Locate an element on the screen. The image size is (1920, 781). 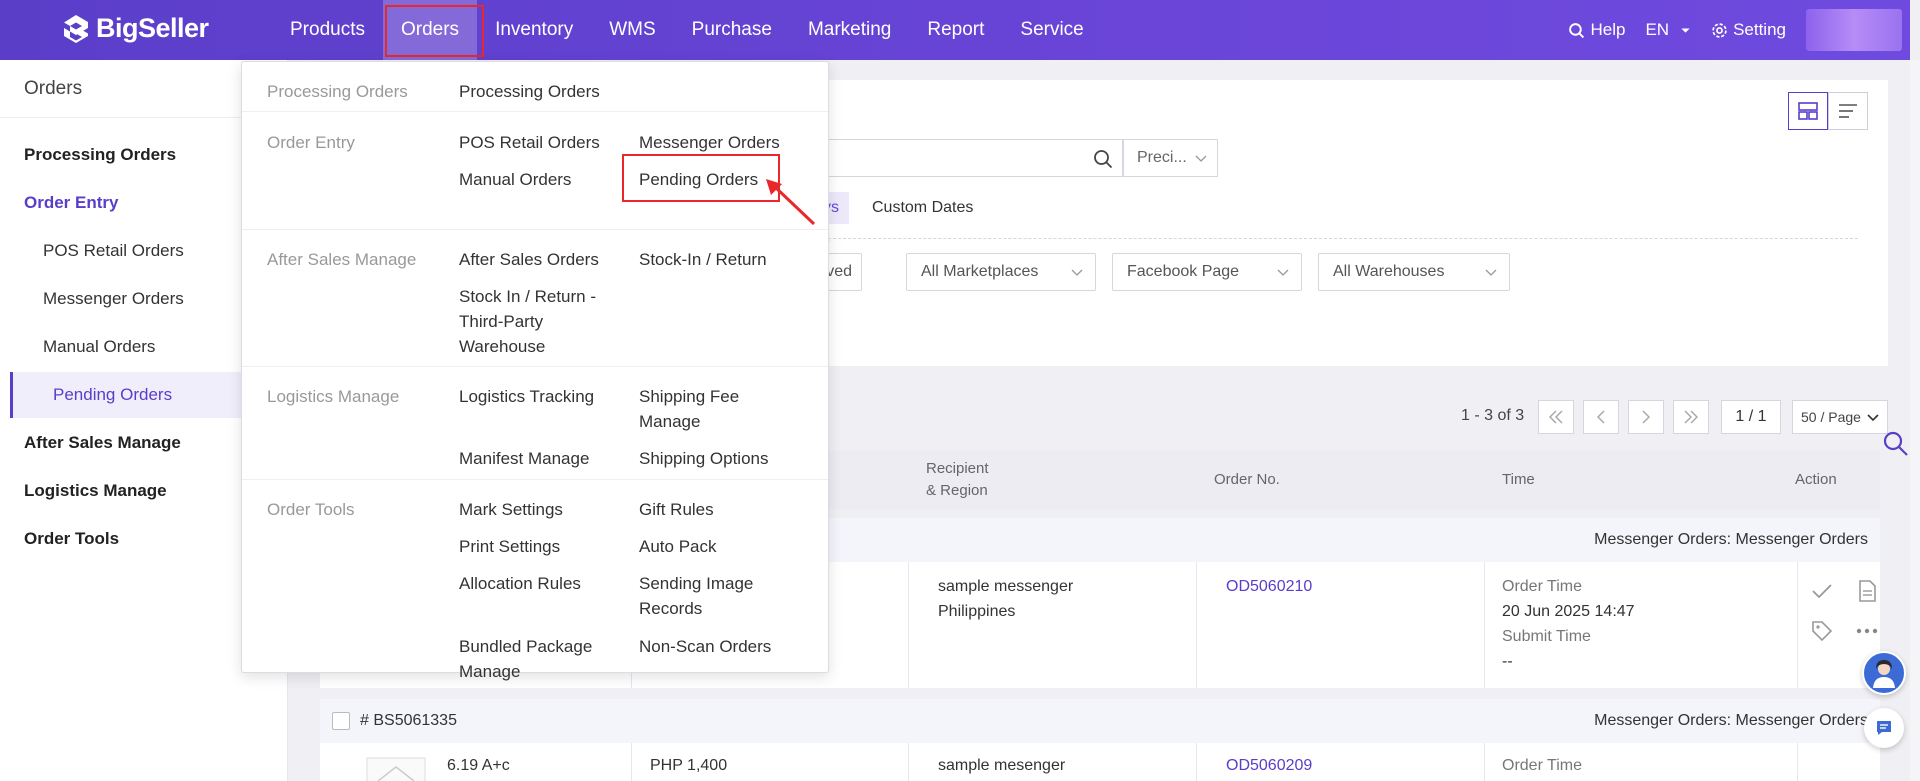
order-source: Messenger Orders is located at coordinates (1731, 720).